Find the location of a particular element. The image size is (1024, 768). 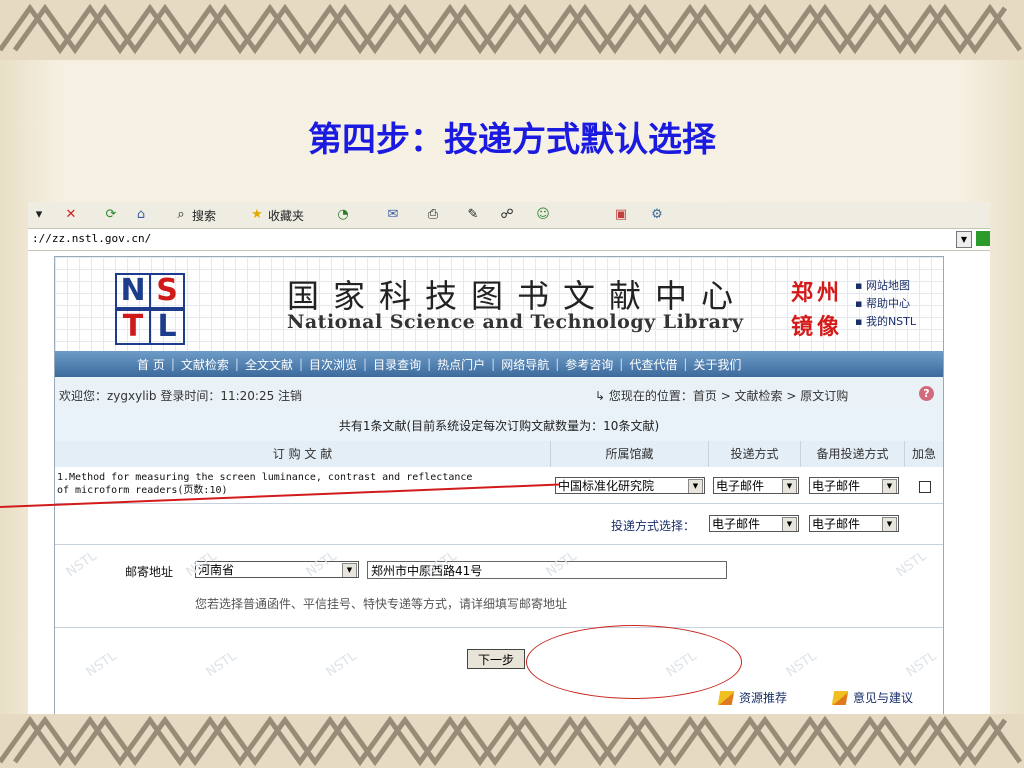

resource-recommend-link: 资源推荐 is located at coordinates (752, 697).